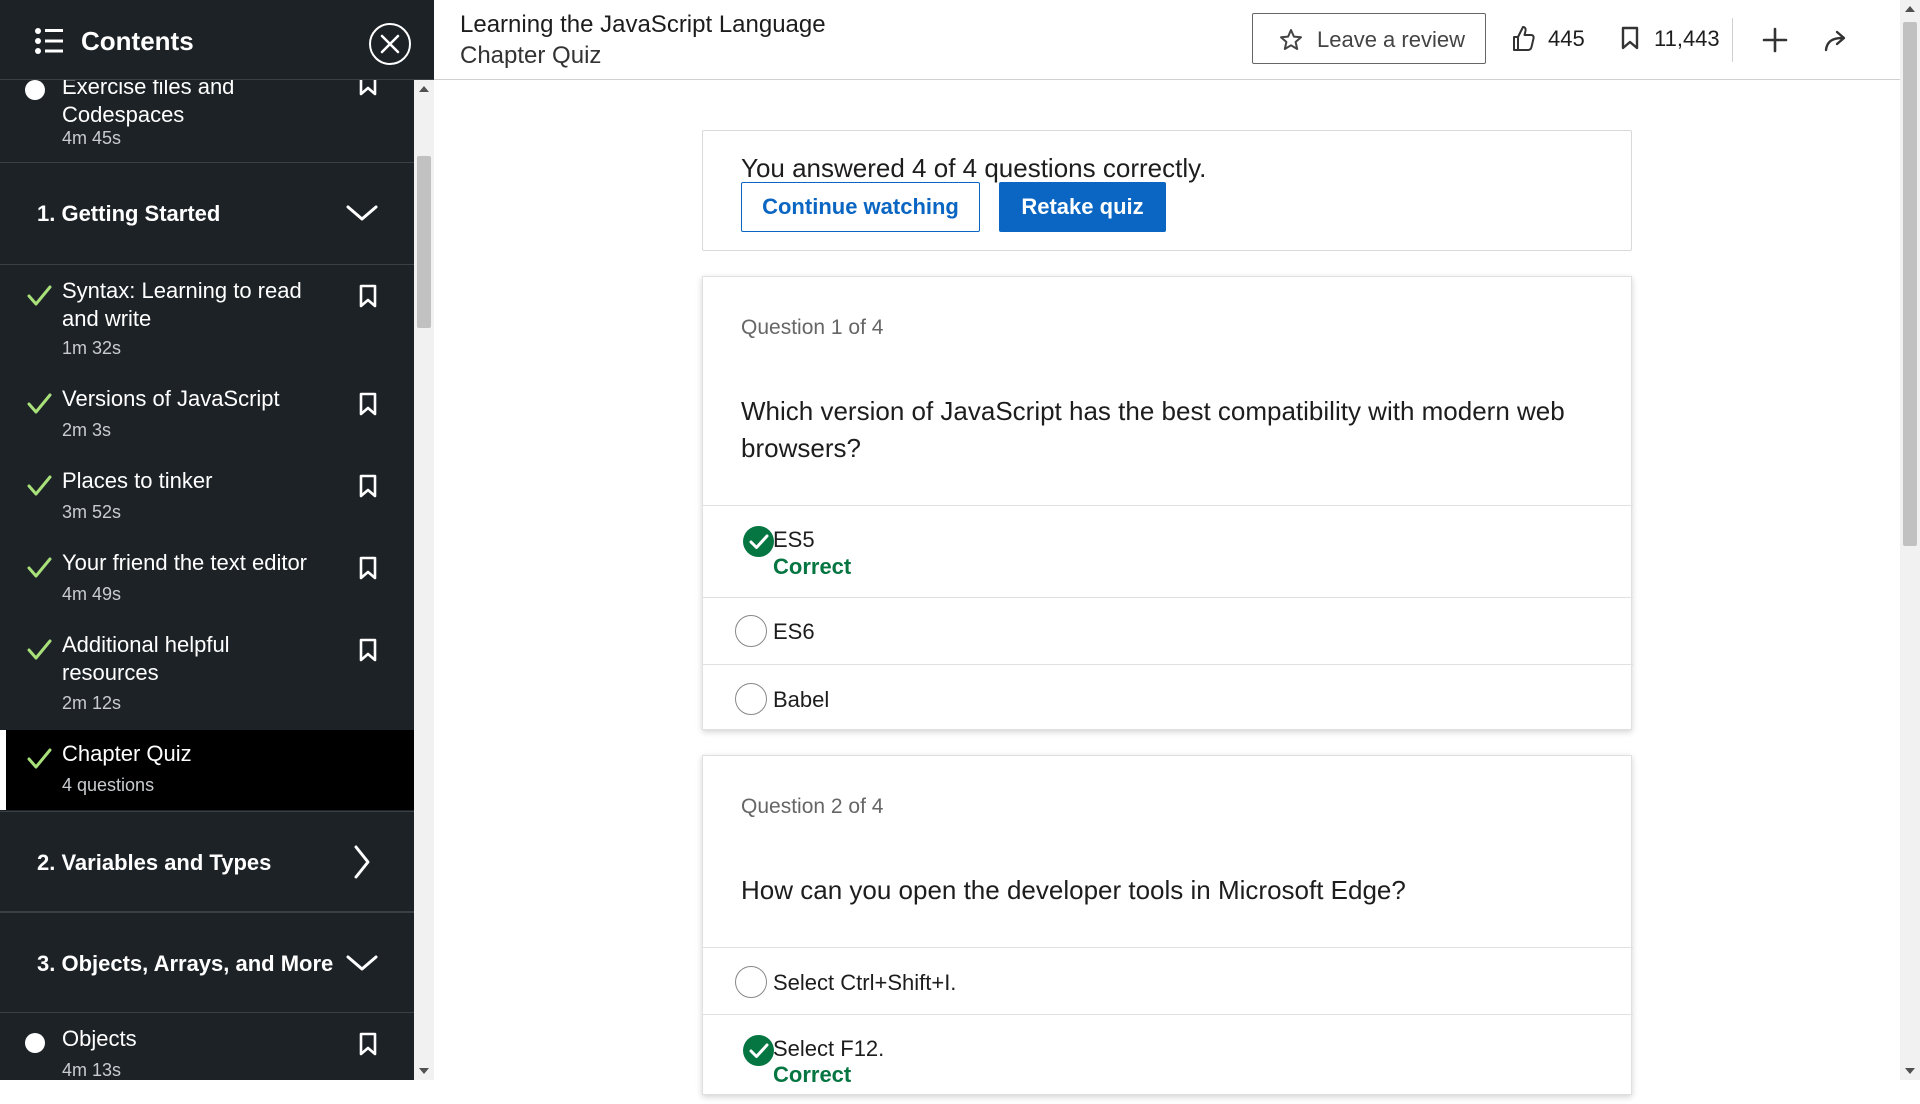 This screenshot has height=1104, width=1920. What do you see at coordinates (1566, 38) in the screenshot?
I see `likes-count: 445` at bounding box center [1566, 38].